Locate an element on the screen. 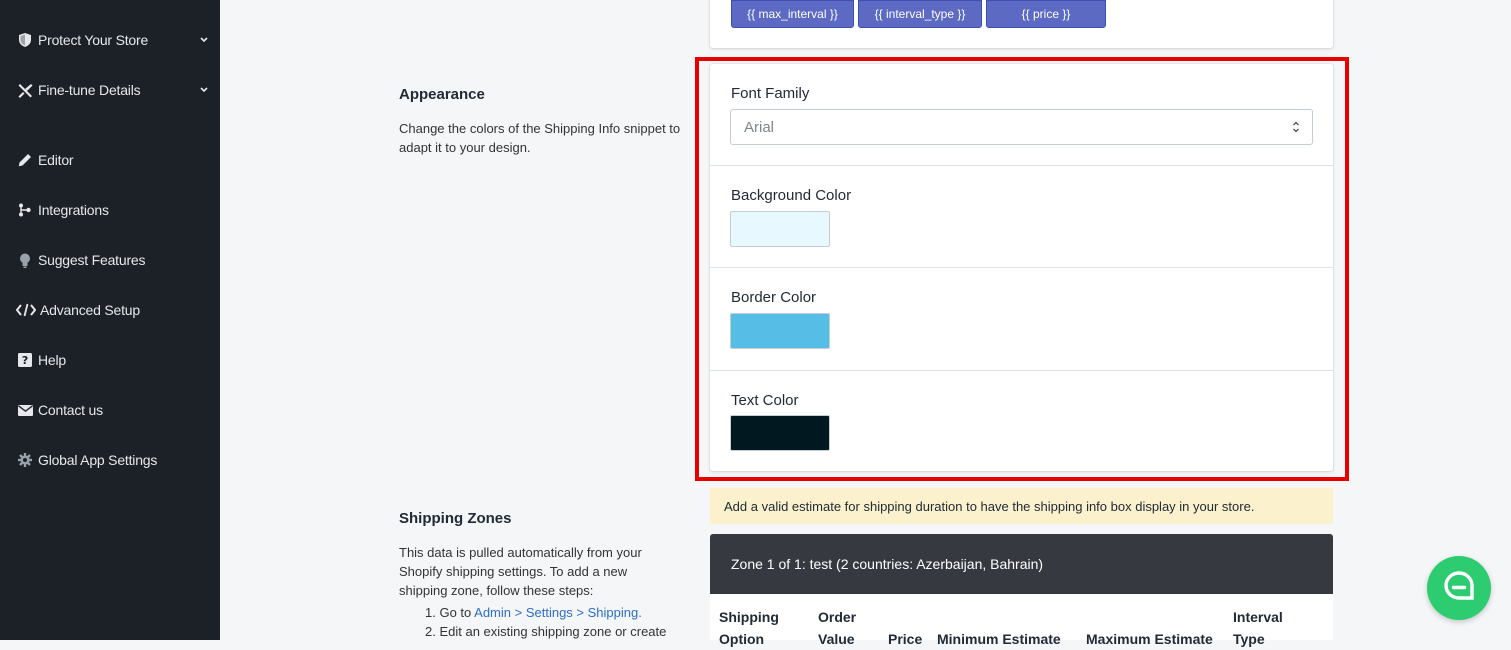  font-family-select: Arial is located at coordinates (1021, 127).